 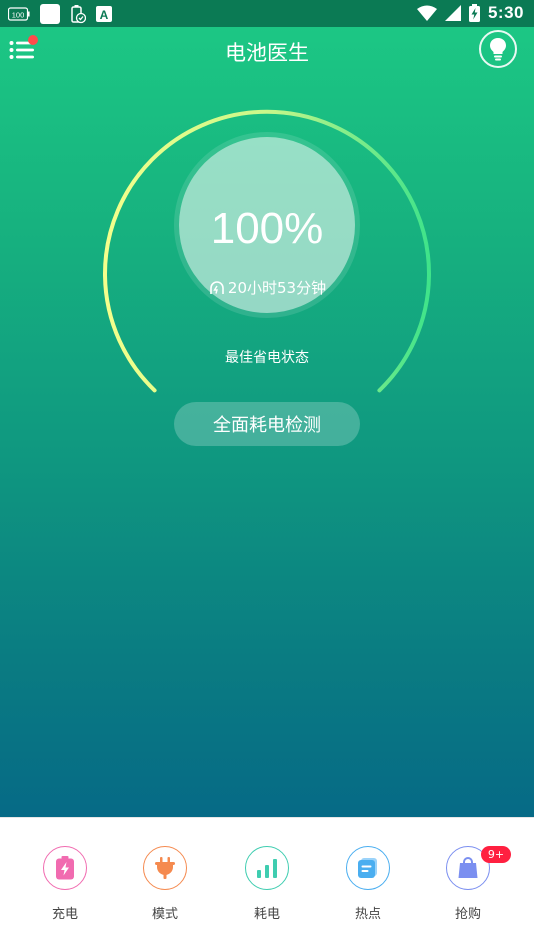 I want to click on battery-percent: 100%, so click(x=267, y=228).